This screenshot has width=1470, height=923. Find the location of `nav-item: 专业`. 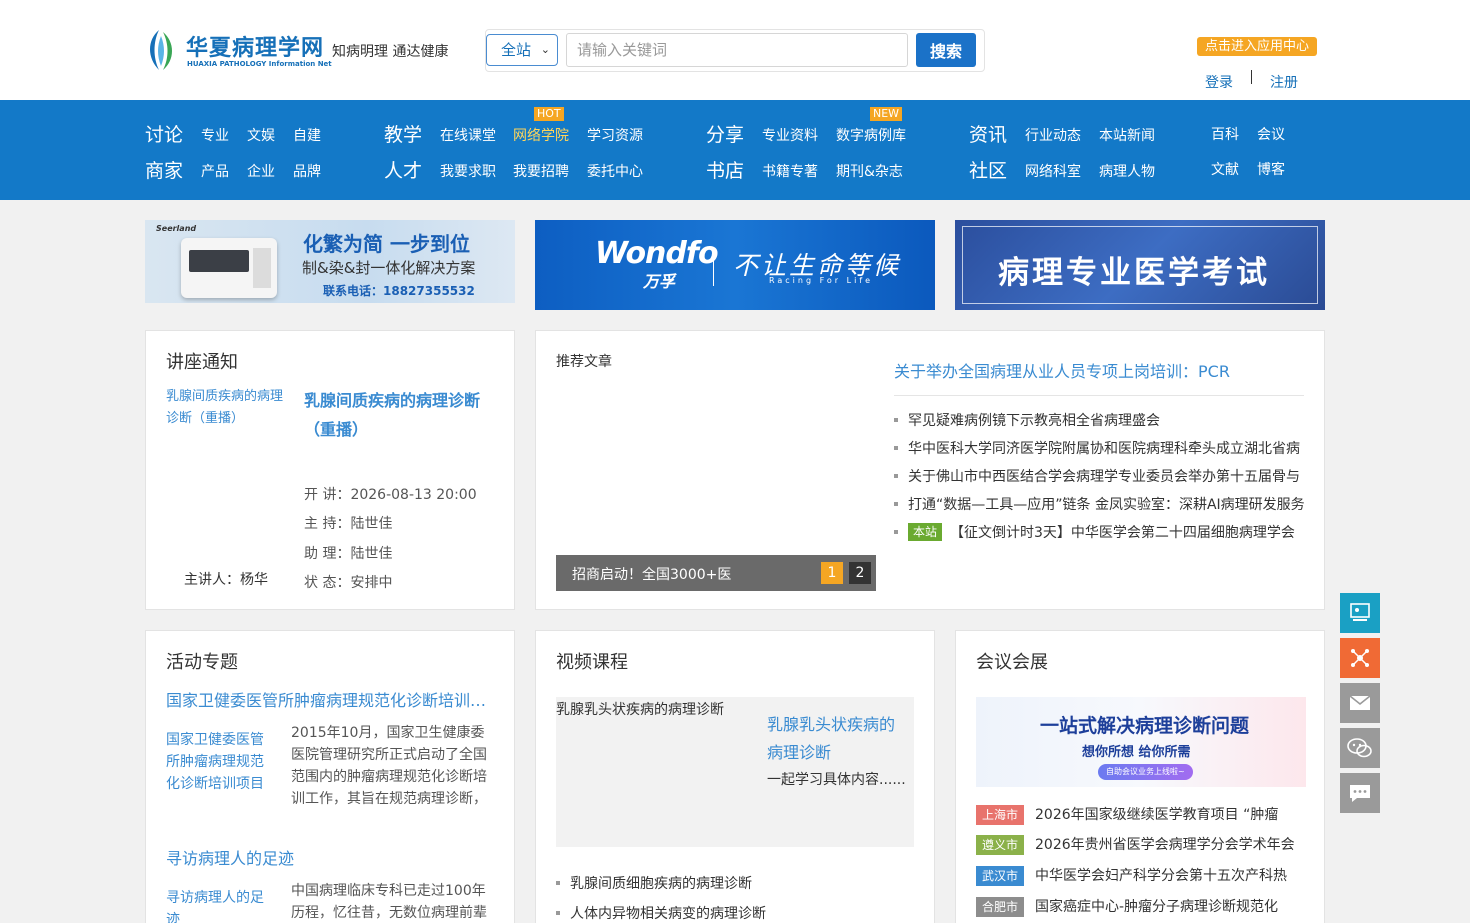

nav-item: 专业 is located at coordinates (215, 135).